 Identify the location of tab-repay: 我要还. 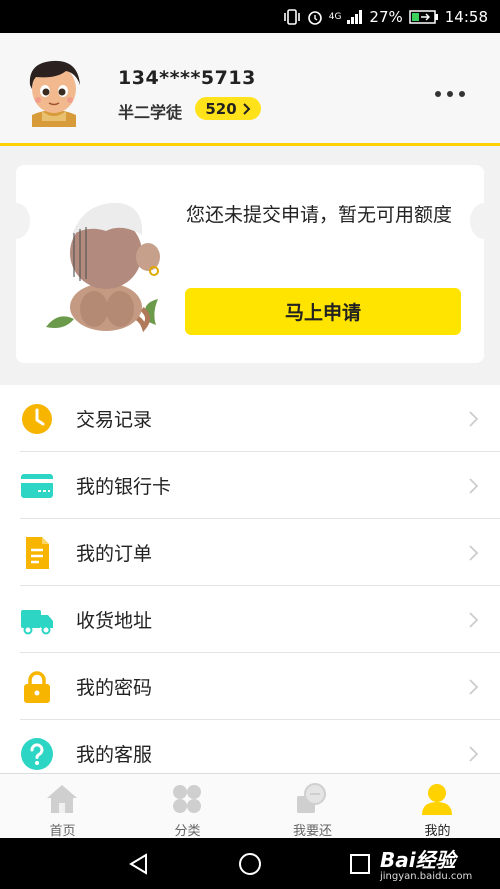
(312, 806).